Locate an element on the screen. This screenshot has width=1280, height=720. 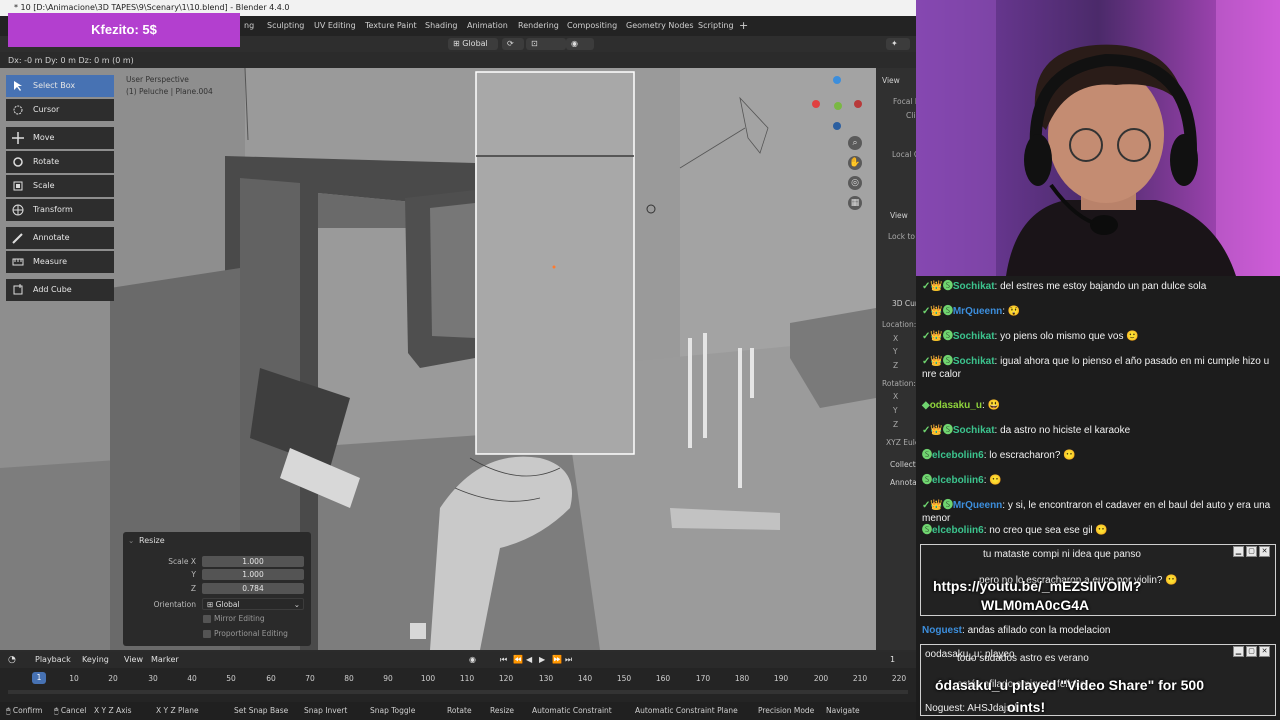
tool-add-cube: Add Cube is located at coordinates (60, 290).